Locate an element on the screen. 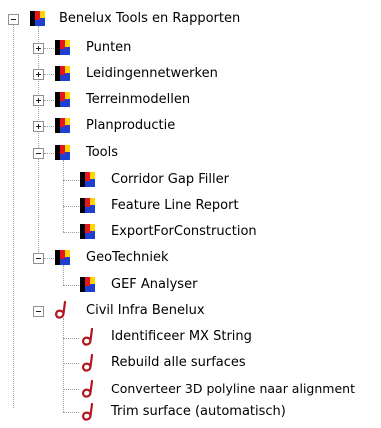  tree-node-planproductie: Planproductie is located at coordinates (105, 126).